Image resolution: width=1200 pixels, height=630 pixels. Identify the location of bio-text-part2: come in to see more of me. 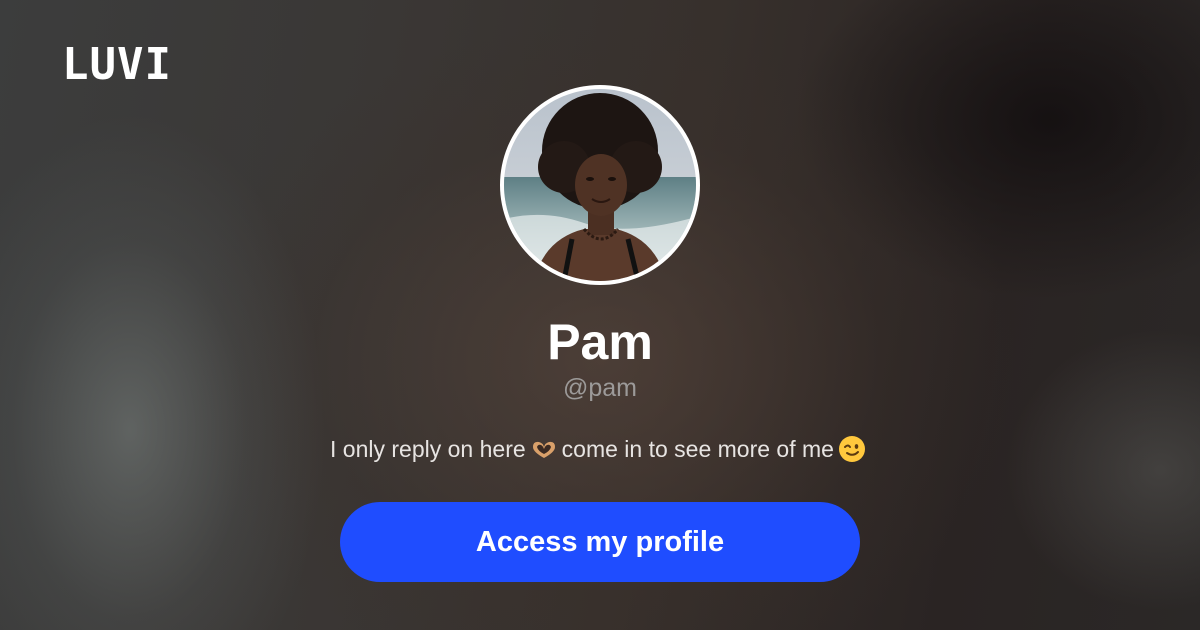
(697, 449).